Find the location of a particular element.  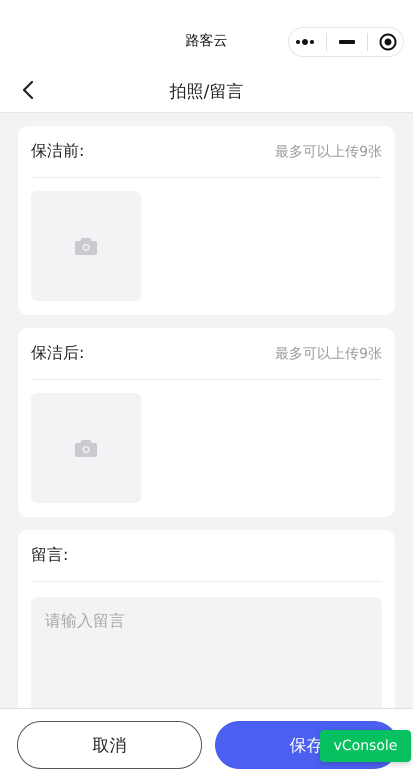

page-title: 拍照/留言 is located at coordinates (207, 91).